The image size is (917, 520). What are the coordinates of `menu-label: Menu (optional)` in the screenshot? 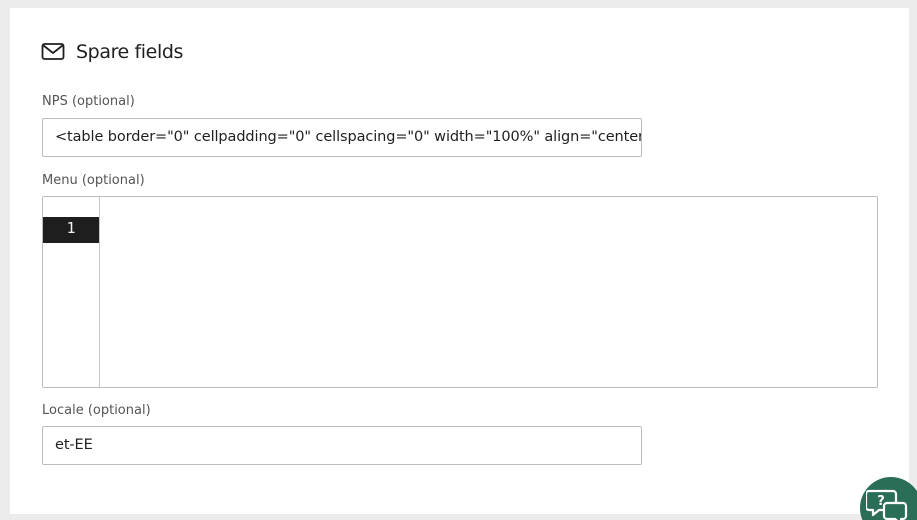 It's located at (93, 180).